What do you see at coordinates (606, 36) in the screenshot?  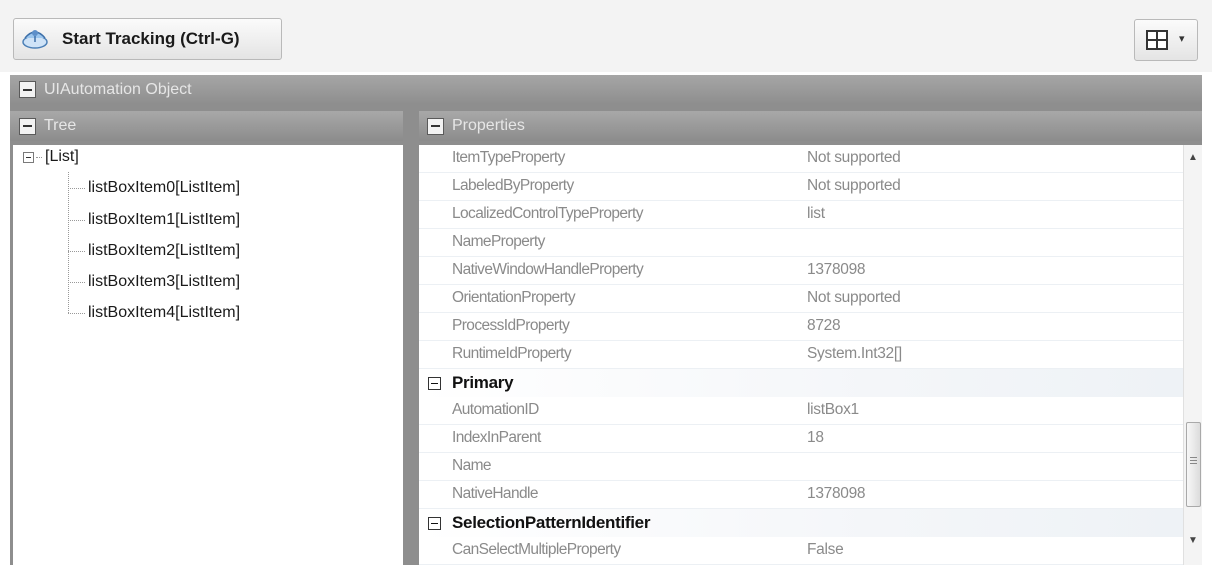 I see `toolbar: Start Tracking (Ctrl-G) ▾` at bounding box center [606, 36].